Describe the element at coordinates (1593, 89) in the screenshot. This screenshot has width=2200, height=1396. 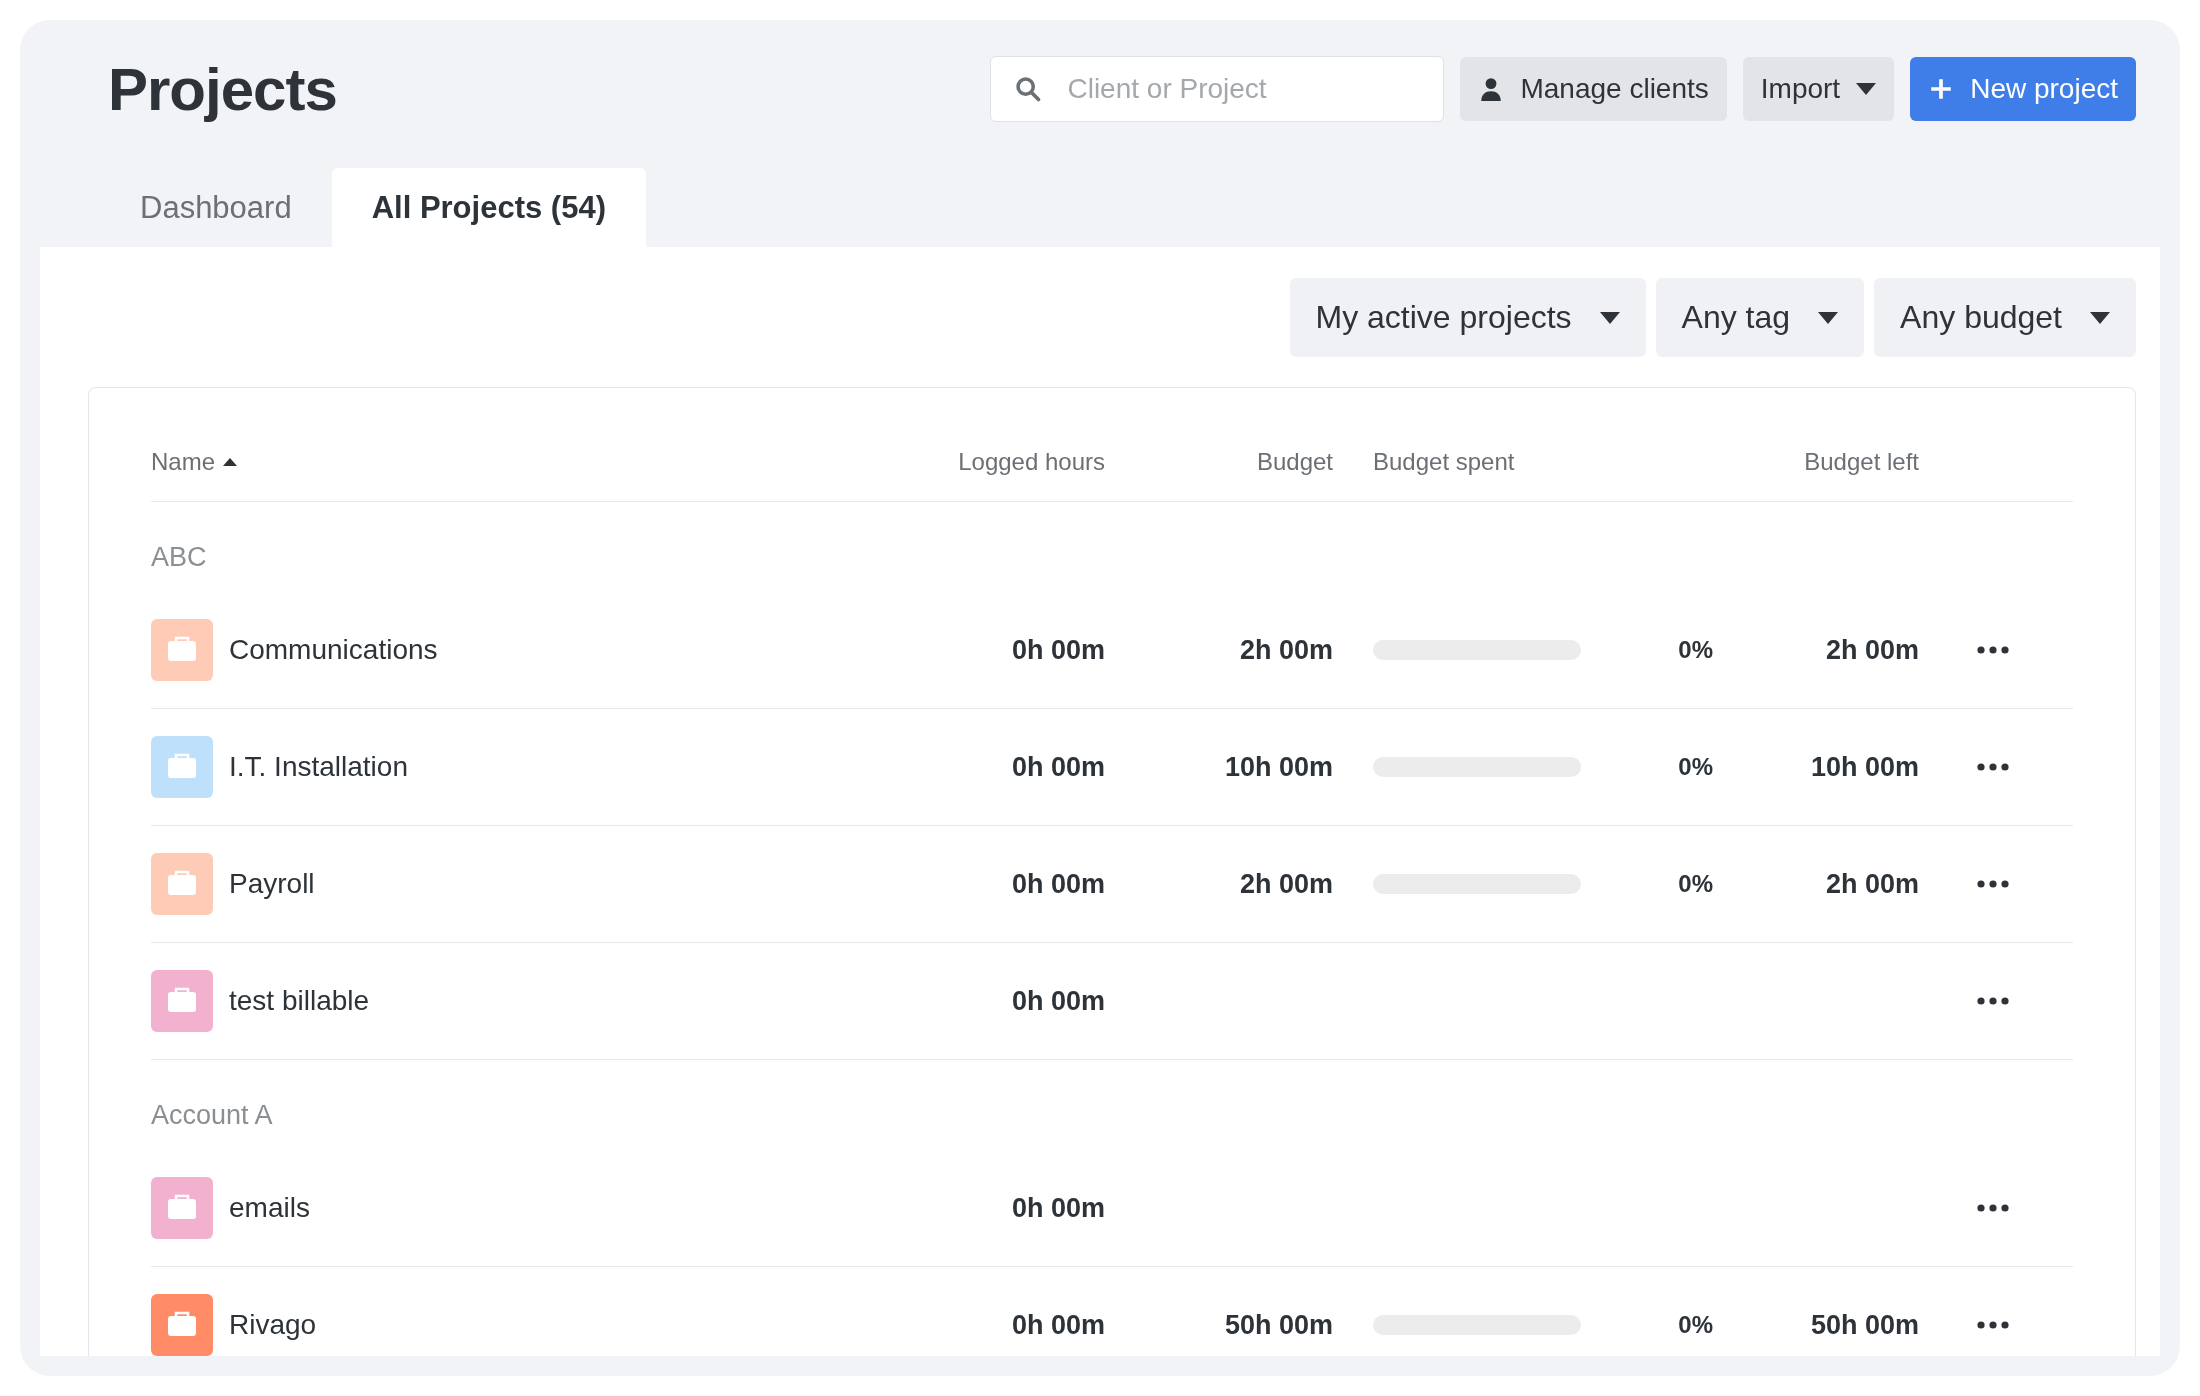
I see `manage-clients-button: Manage clients` at that location.